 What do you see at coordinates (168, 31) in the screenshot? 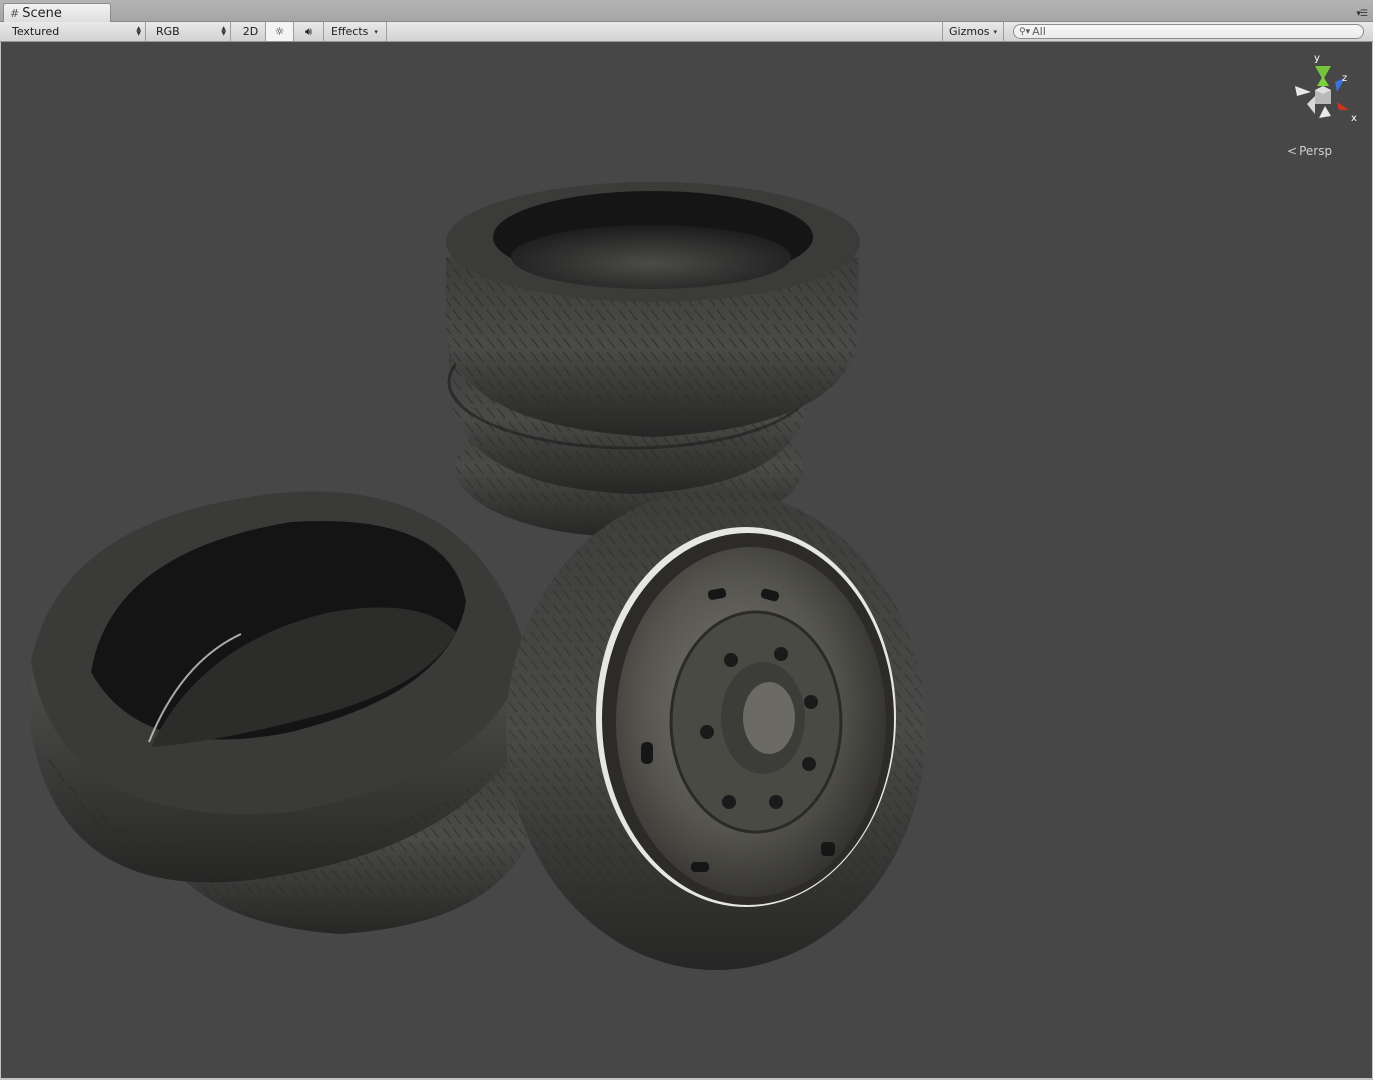
I see `render-mode-label: RGB` at bounding box center [168, 31].